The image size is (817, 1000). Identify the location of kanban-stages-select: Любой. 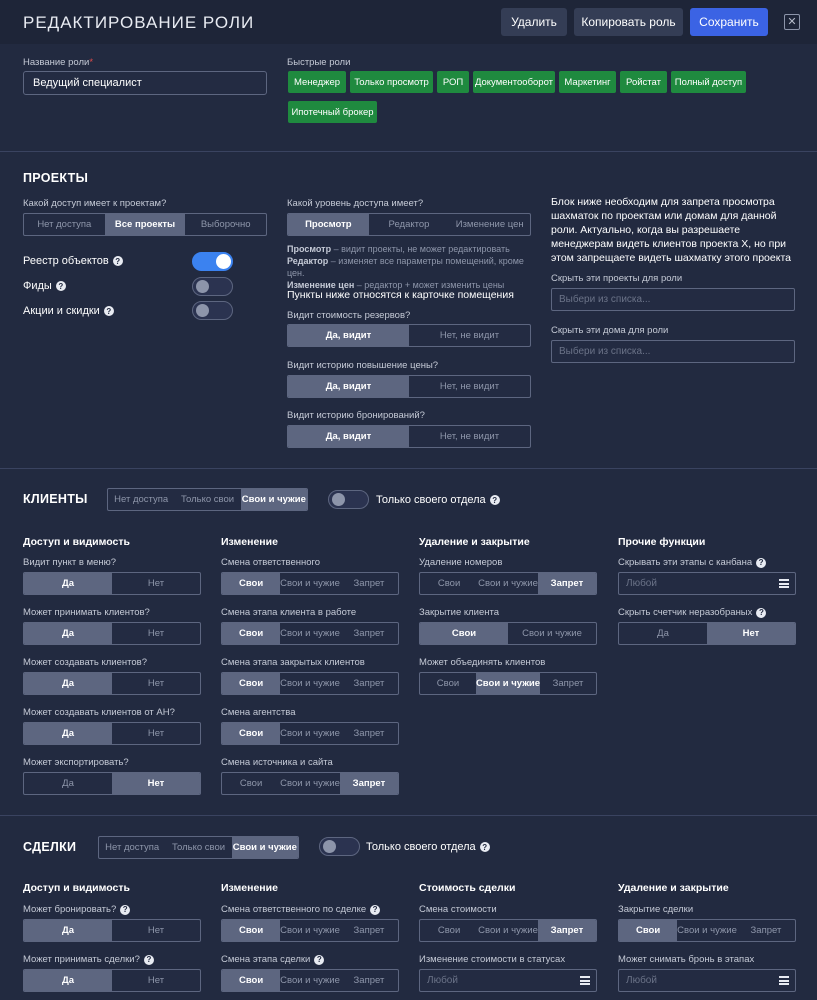
(707, 583).